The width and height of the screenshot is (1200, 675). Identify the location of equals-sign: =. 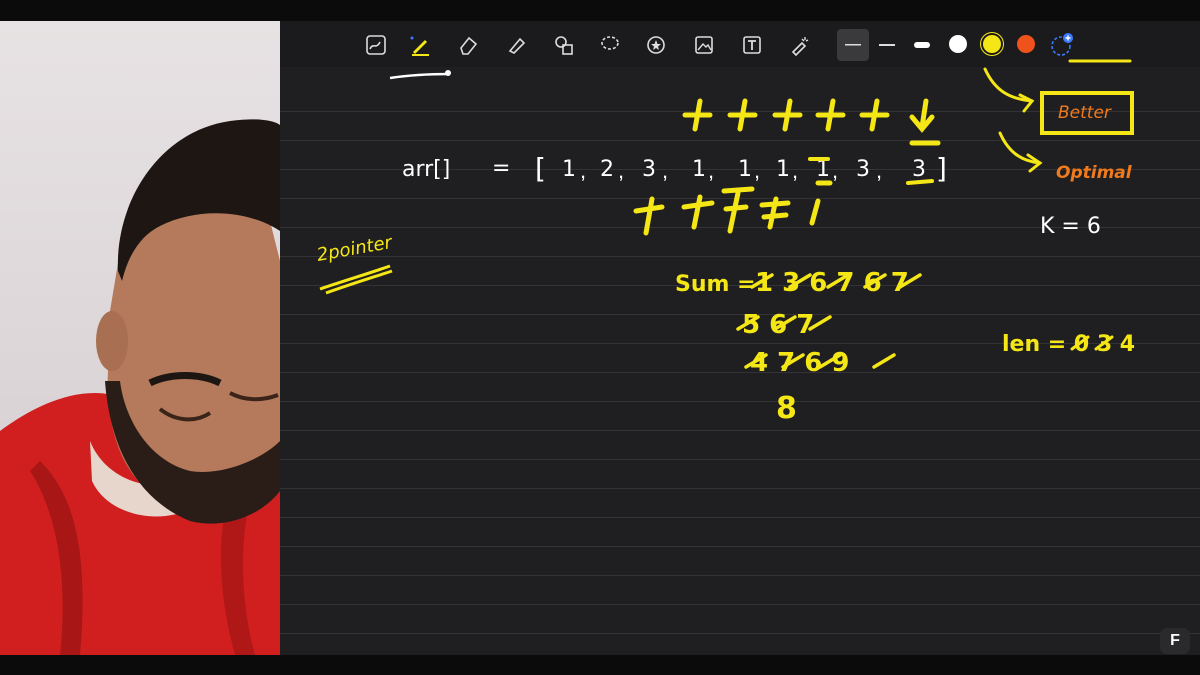
(501, 168).